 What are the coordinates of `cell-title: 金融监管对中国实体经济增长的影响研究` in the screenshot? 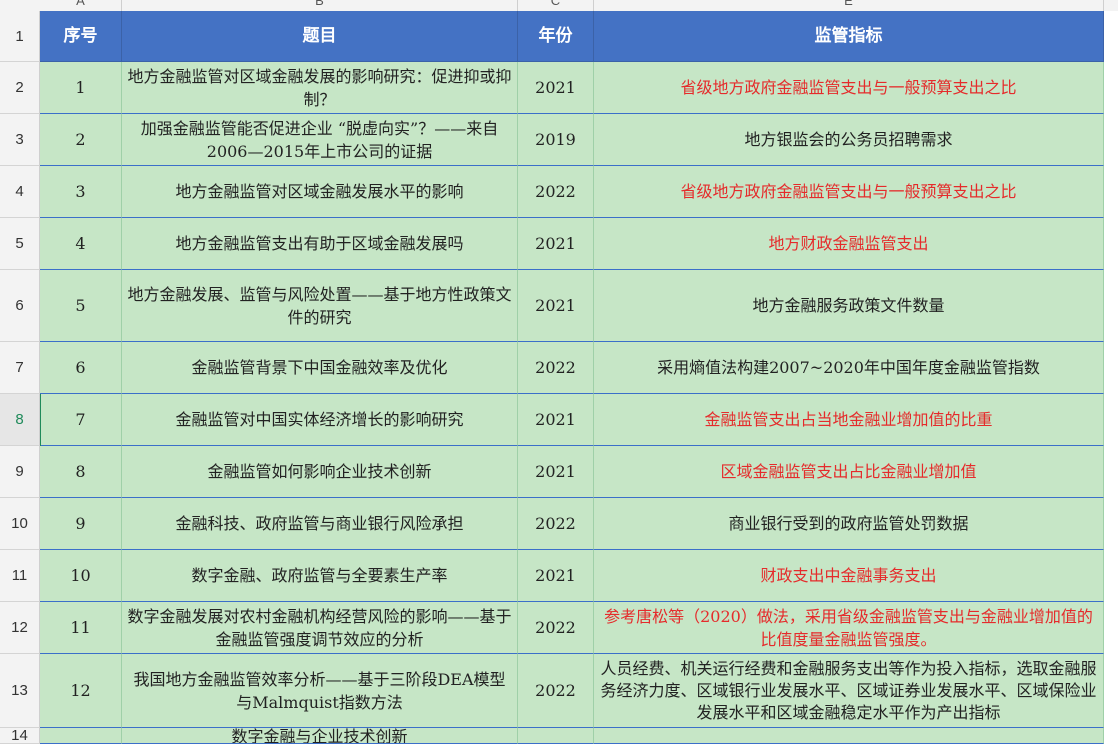 It's located at (320, 420).